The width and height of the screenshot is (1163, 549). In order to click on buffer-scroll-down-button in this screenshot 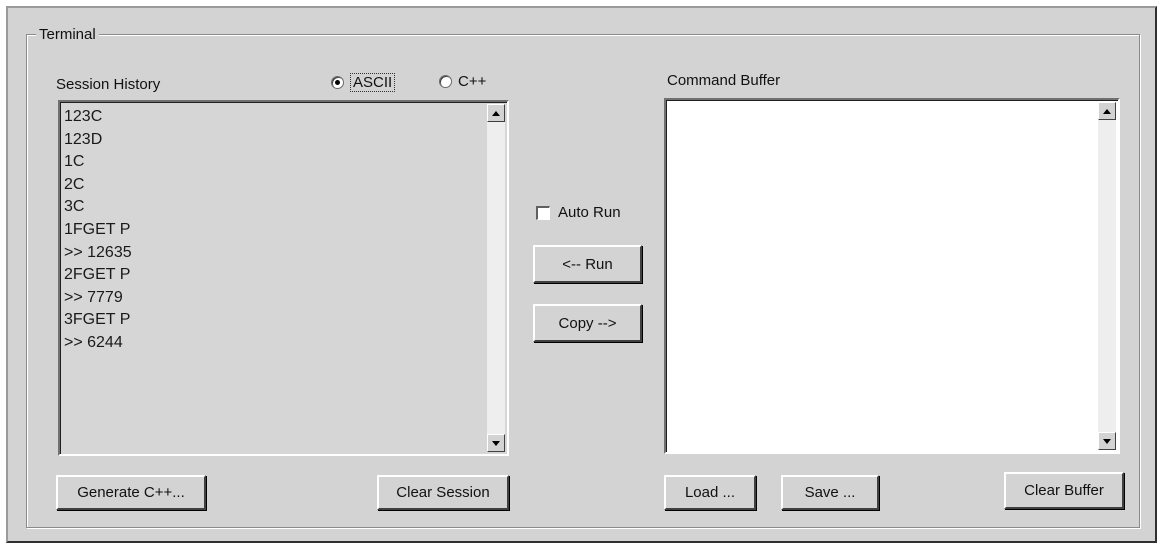, I will do `click(1107, 441)`.